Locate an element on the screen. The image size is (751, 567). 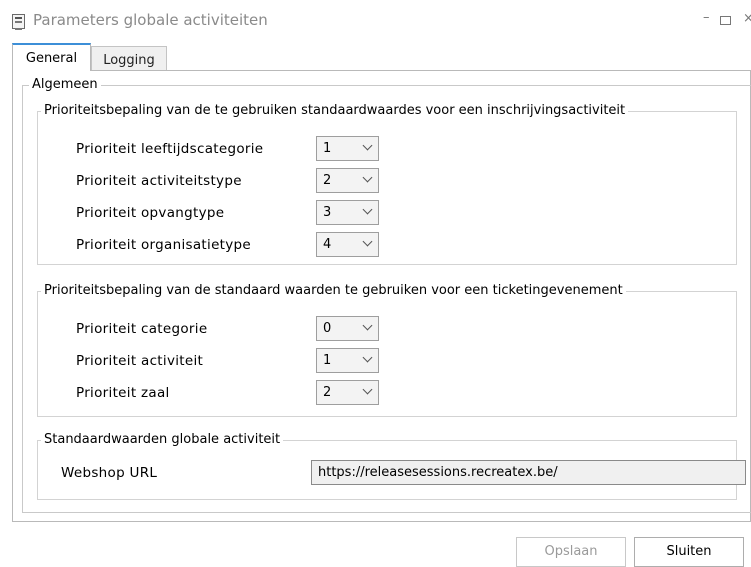
group-standaardwaarden-title: Standaardwaarden globale activiteit is located at coordinates (162, 439).